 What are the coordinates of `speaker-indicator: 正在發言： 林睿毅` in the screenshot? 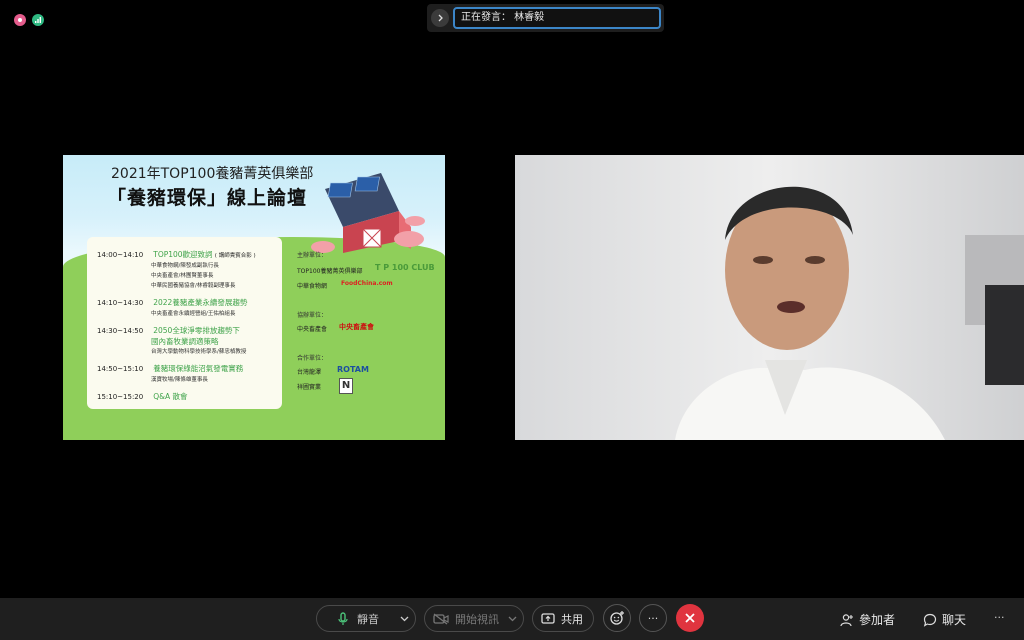 It's located at (545, 18).